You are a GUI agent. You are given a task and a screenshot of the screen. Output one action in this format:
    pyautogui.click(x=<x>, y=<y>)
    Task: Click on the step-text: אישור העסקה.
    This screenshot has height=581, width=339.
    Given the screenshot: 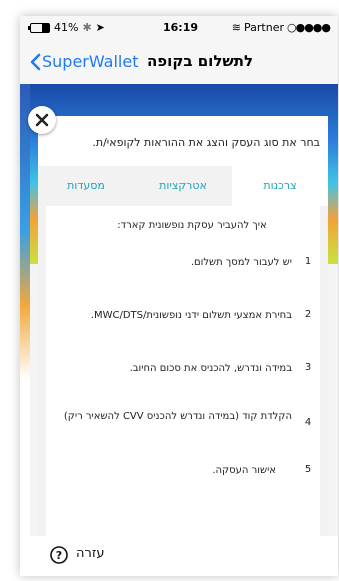 What is the action you would take?
    pyautogui.click(x=244, y=470)
    